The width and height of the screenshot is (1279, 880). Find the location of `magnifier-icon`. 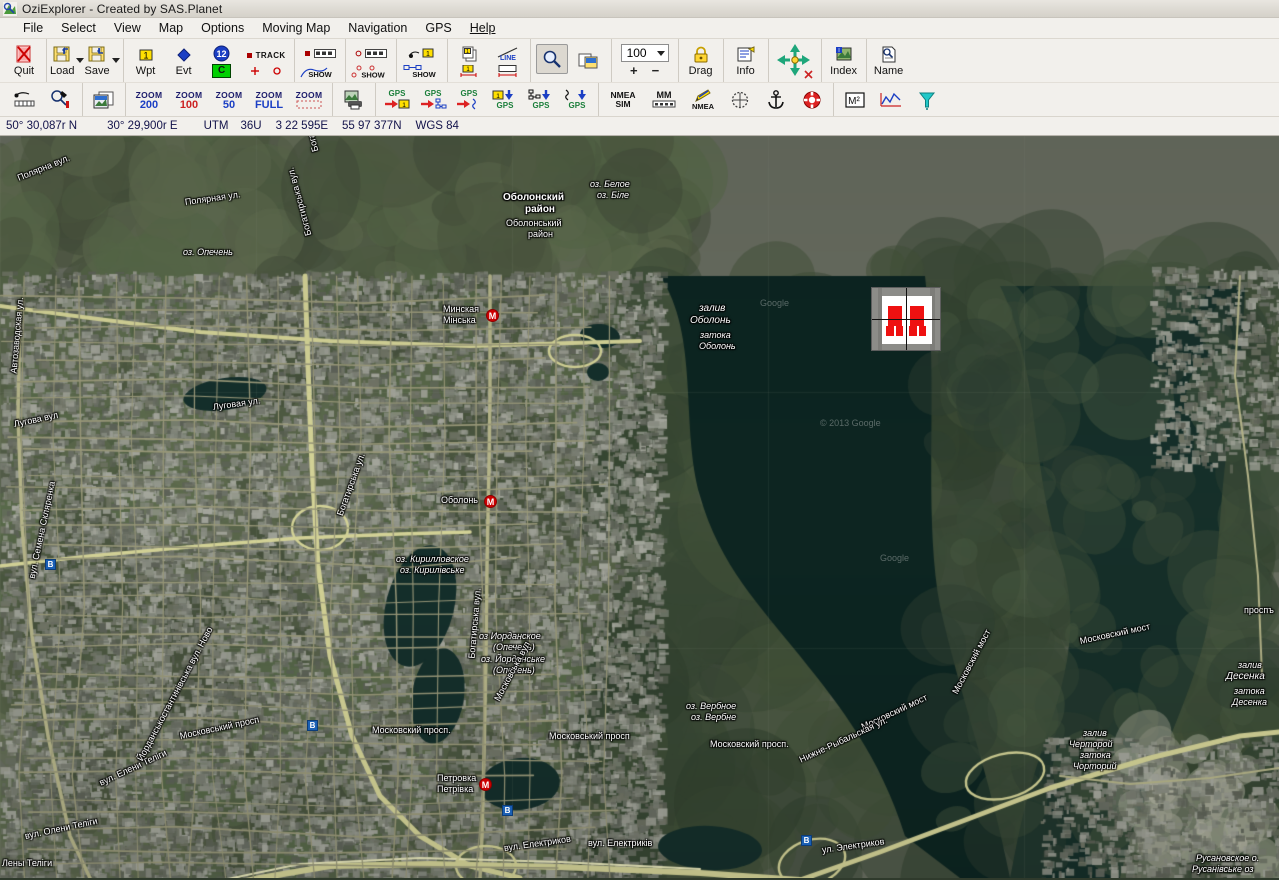

magnifier-icon is located at coordinates (552, 59).